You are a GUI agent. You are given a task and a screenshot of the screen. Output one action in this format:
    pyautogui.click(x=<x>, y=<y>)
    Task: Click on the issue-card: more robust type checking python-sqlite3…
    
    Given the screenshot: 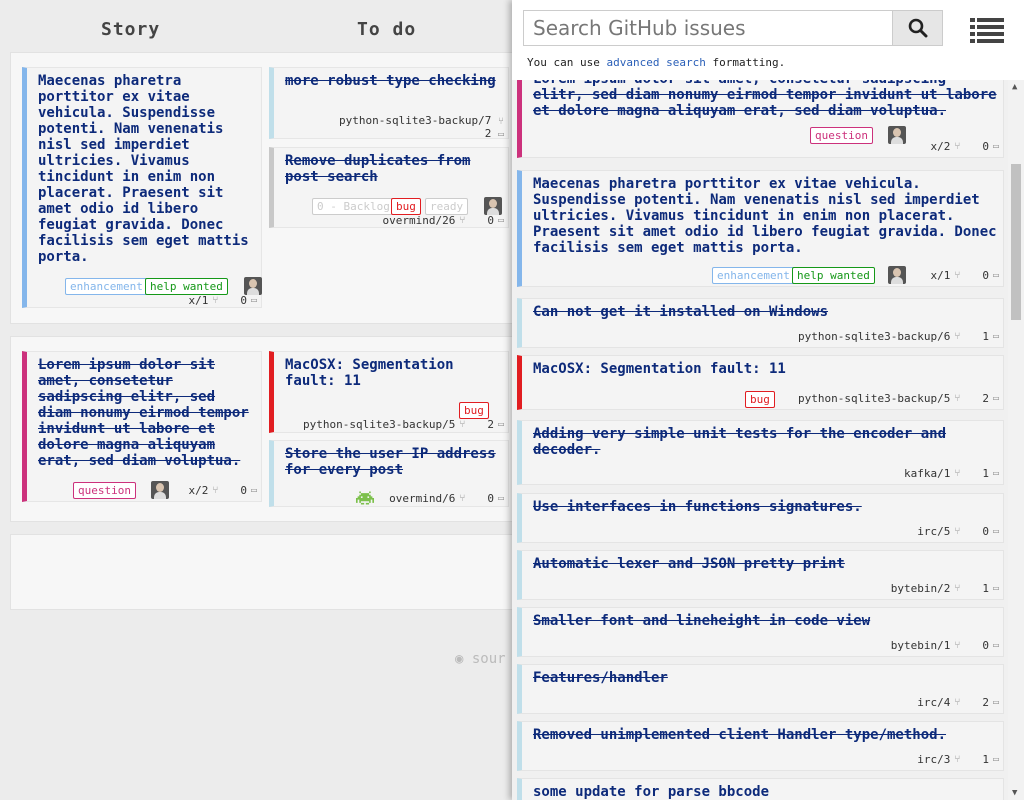 What is the action you would take?
    pyautogui.click(x=389, y=103)
    